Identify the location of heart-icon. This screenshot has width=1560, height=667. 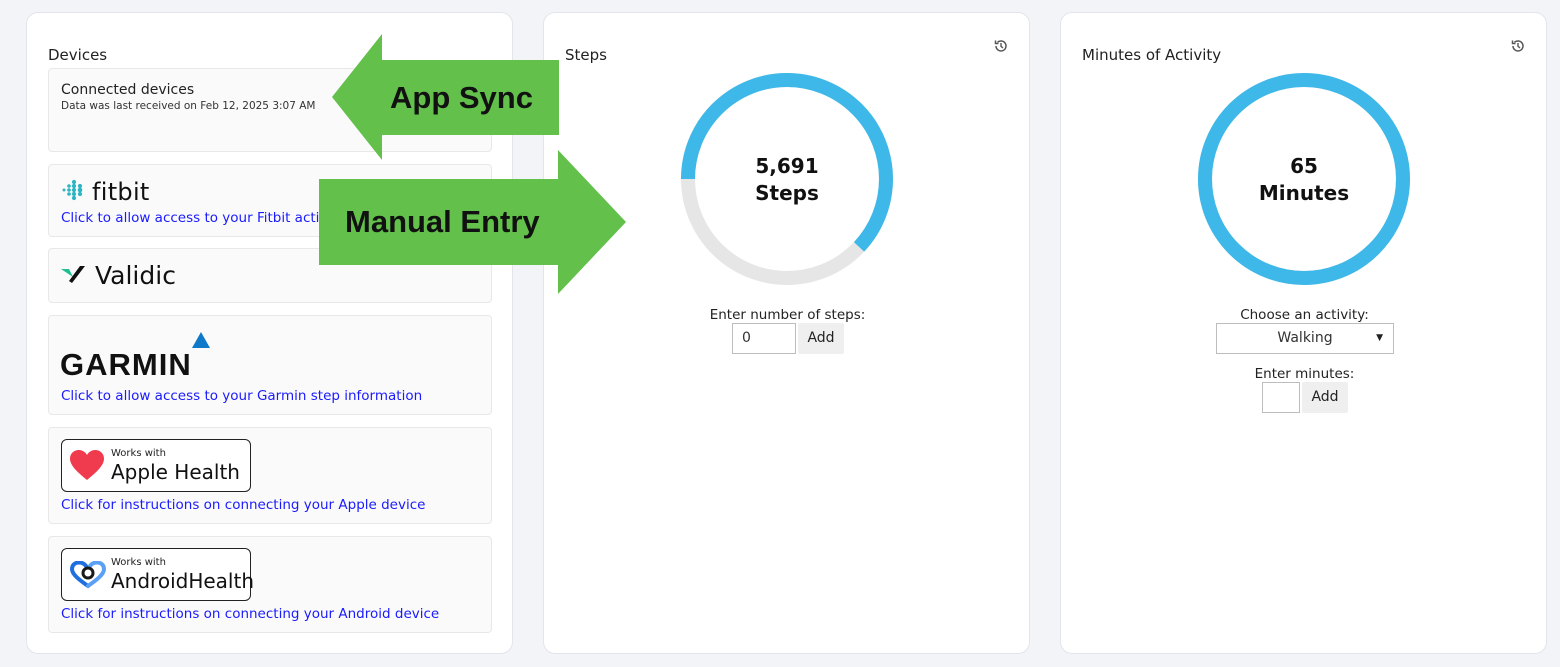
(87, 465).